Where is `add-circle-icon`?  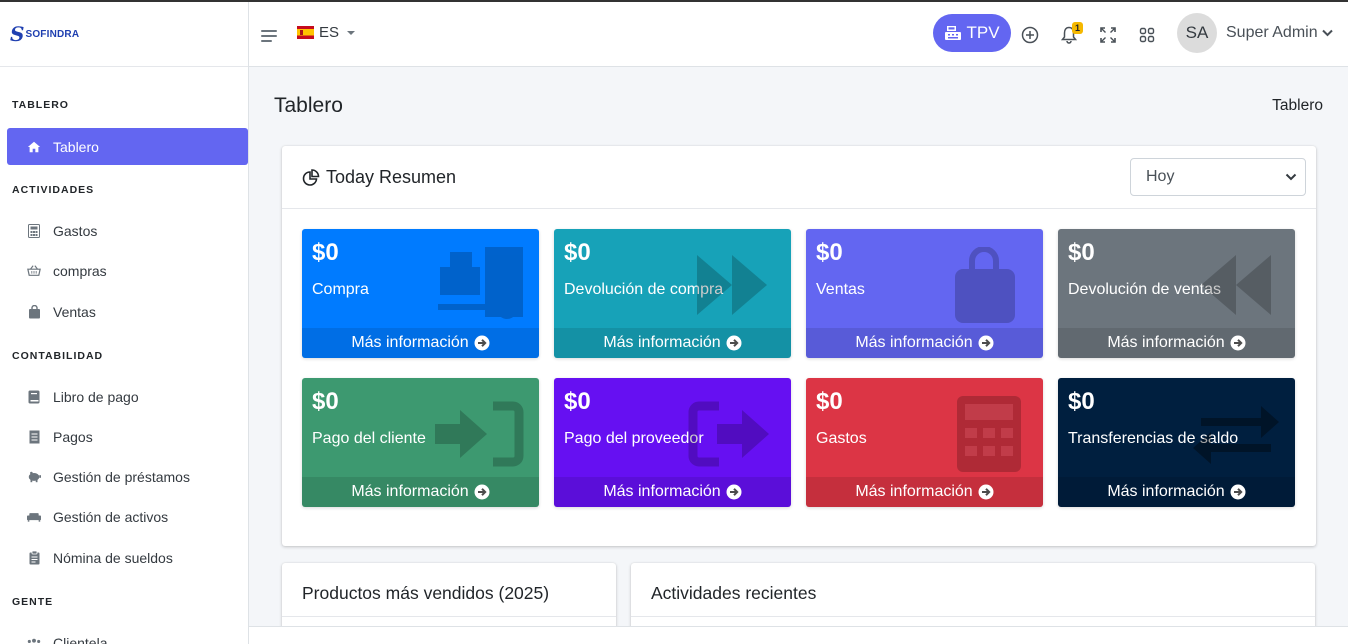
add-circle-icon is located at coordinates (1030, 35).